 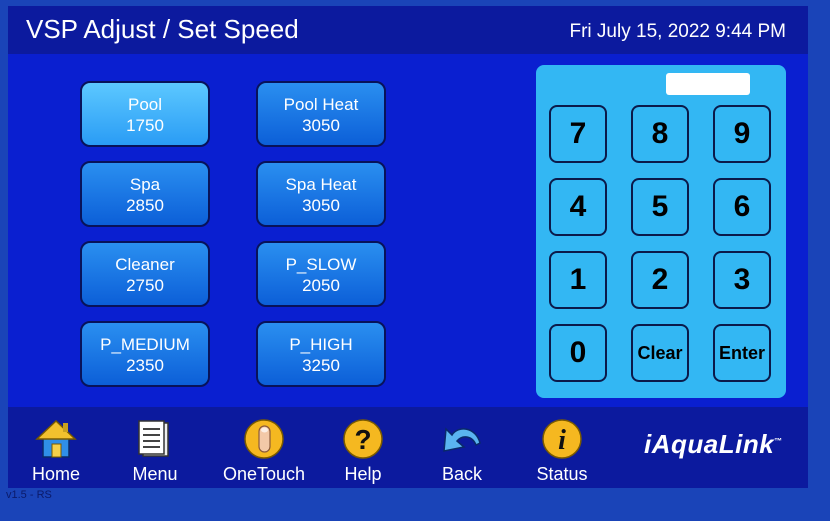 What do you see at coordinates (742, 353) in the screenshot?
I see `enter-button: Enter` at bounding box center [742, 353].